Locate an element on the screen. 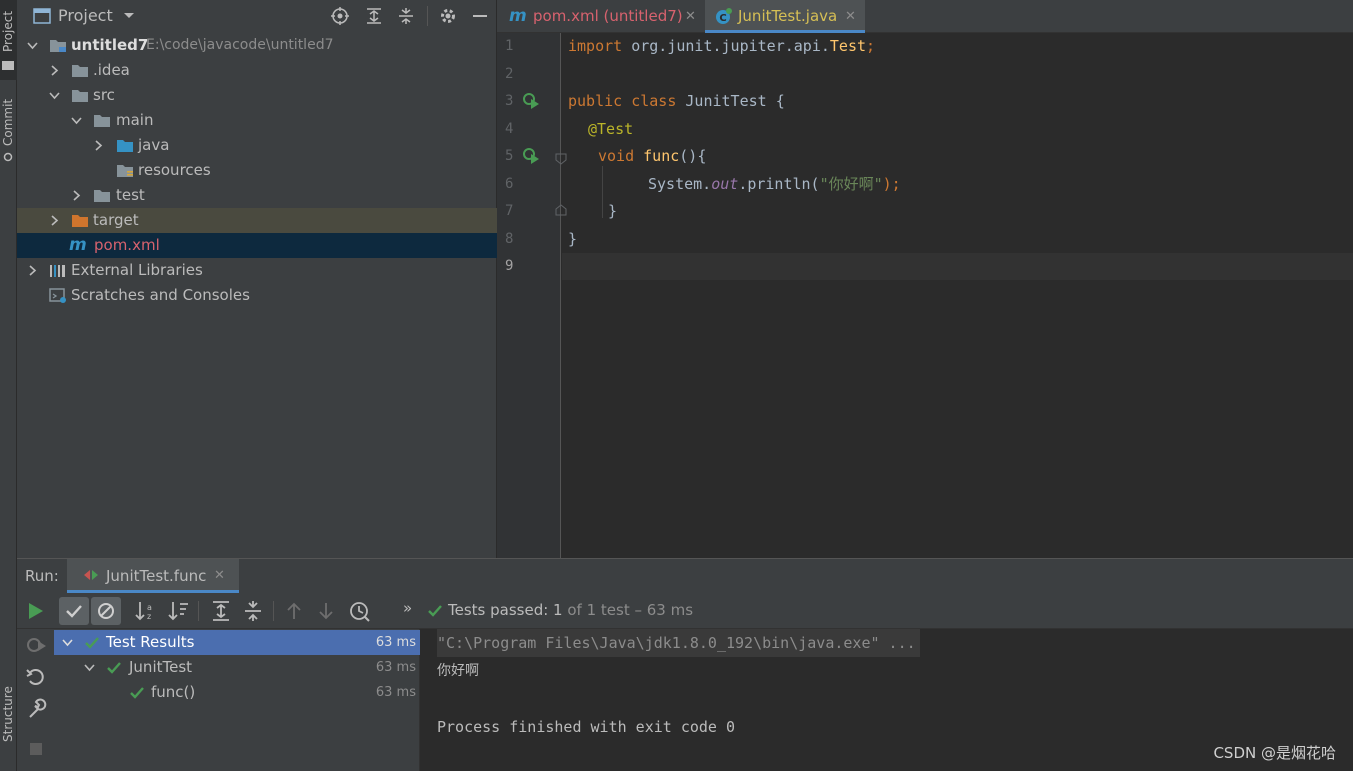 The width and height of the screenshot is (1353, 771). test-row-func: func() 63 ms is located at coordinates (237, 692).